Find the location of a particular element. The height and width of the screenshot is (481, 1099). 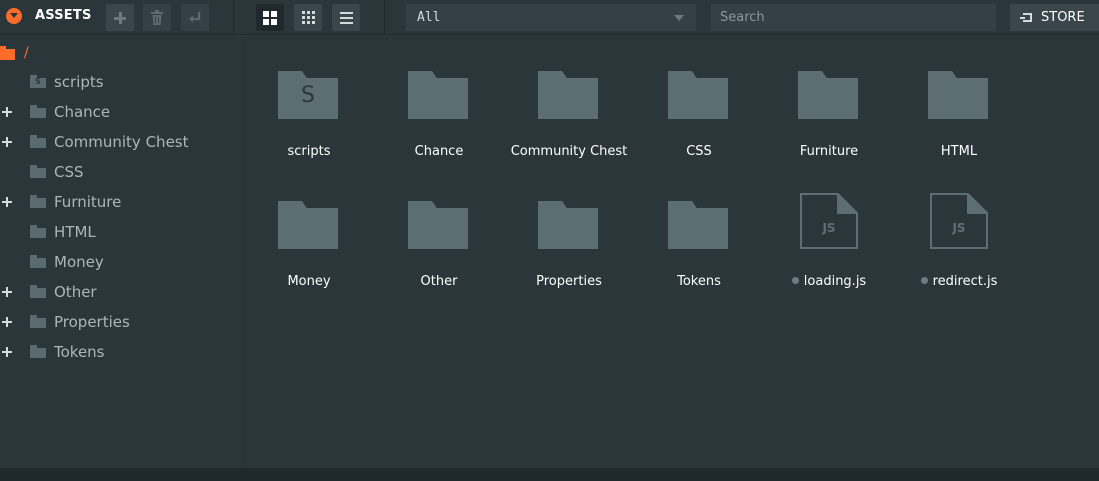

small-grid-view-button is located at coordinates (308, 17).